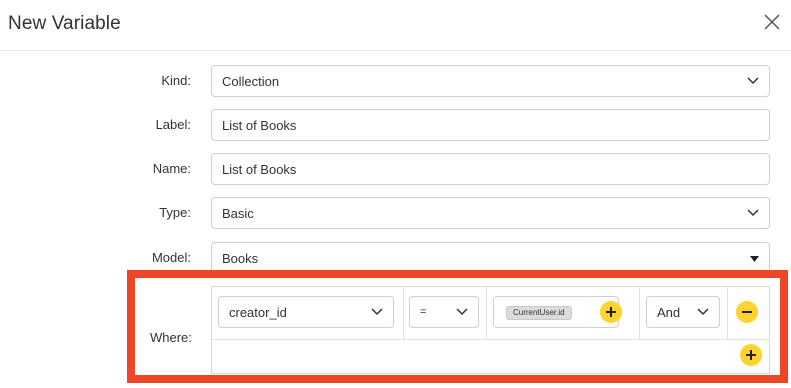 The width and height of the screenshot is (791, 388). Describe the element at coordinates (395, 25) in the screenshot. I see `dialog-header: New Variable` at that location.